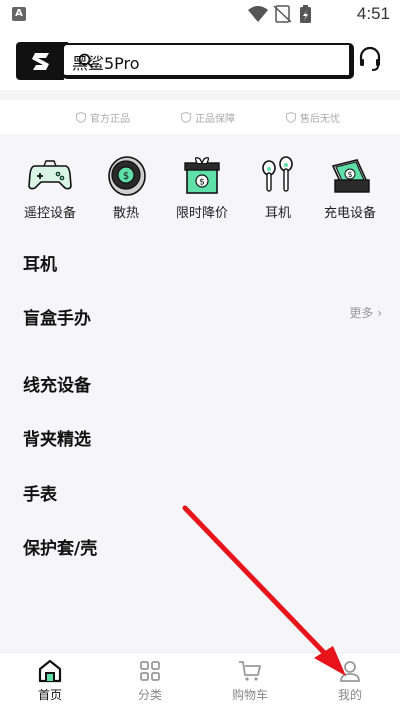  Describe the element at coordinates (57, 316) in the screenshot. I see `section-title: 盲盒手办` at that location.